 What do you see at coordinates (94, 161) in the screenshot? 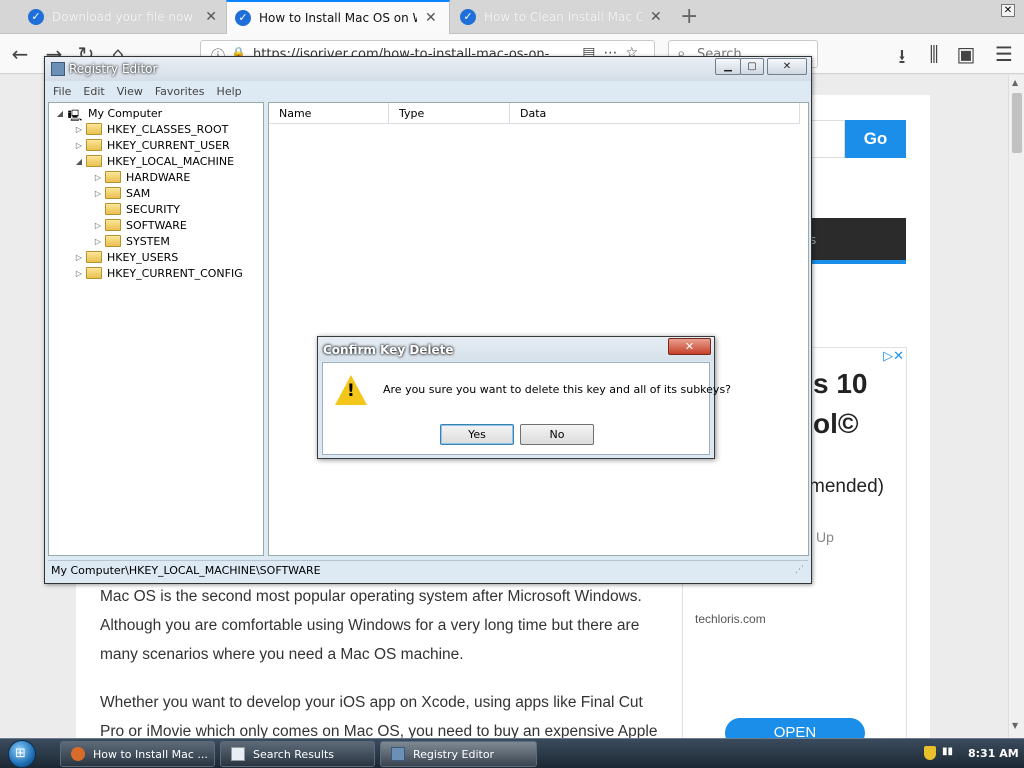
I see `folder-open-icon` at bounding box center [94, 161].